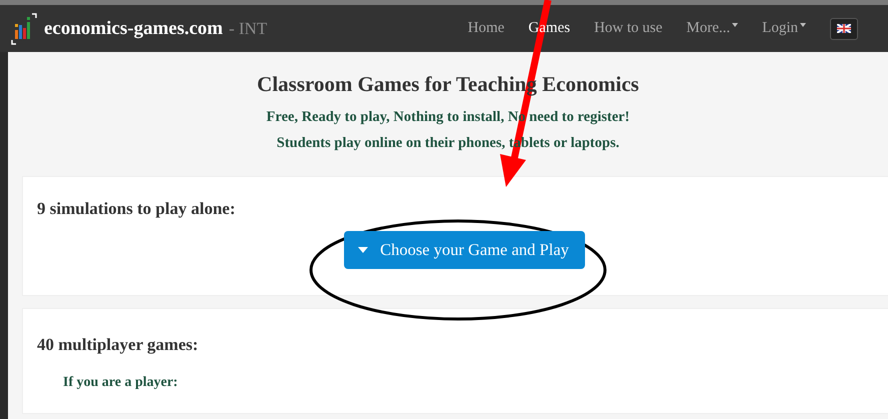  I want to click on section-subheading: If you are a player:, so click(121, 383).